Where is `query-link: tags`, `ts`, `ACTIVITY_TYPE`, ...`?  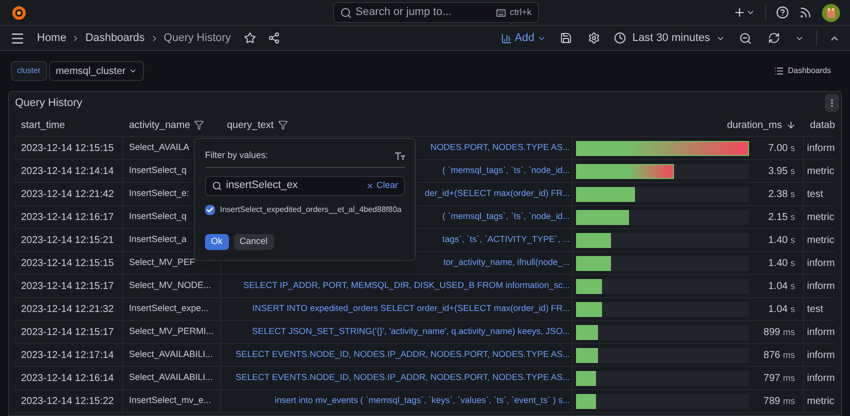
query-link: tags`, `ts`, `ACTIVITY_TYPE`, ... is located at coordinates (506, 240).